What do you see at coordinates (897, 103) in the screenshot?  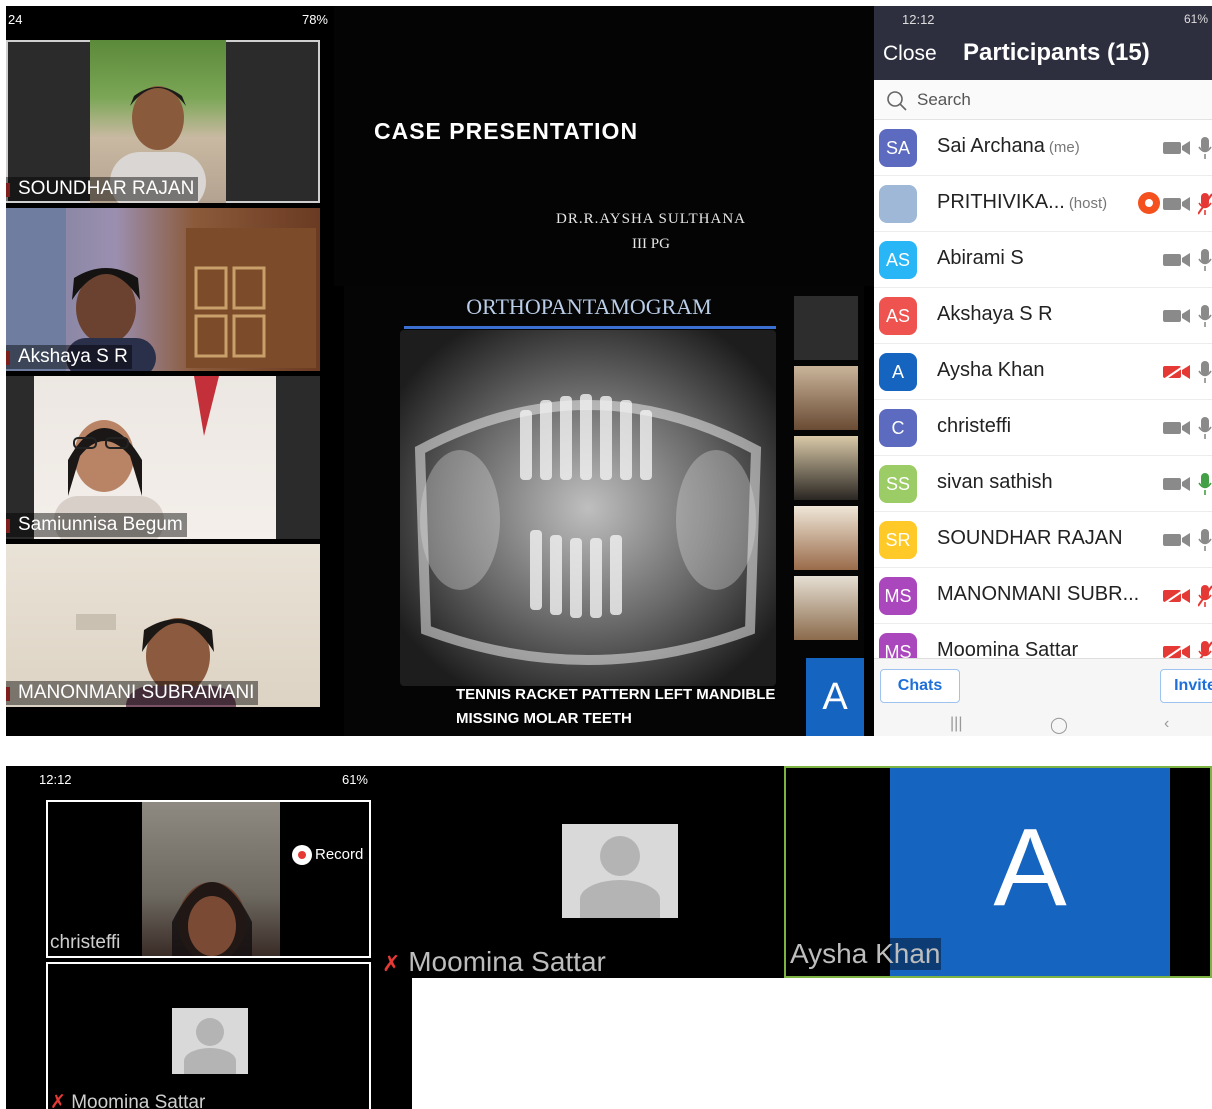 I see `search-icon` at bounding box center [897, 103].